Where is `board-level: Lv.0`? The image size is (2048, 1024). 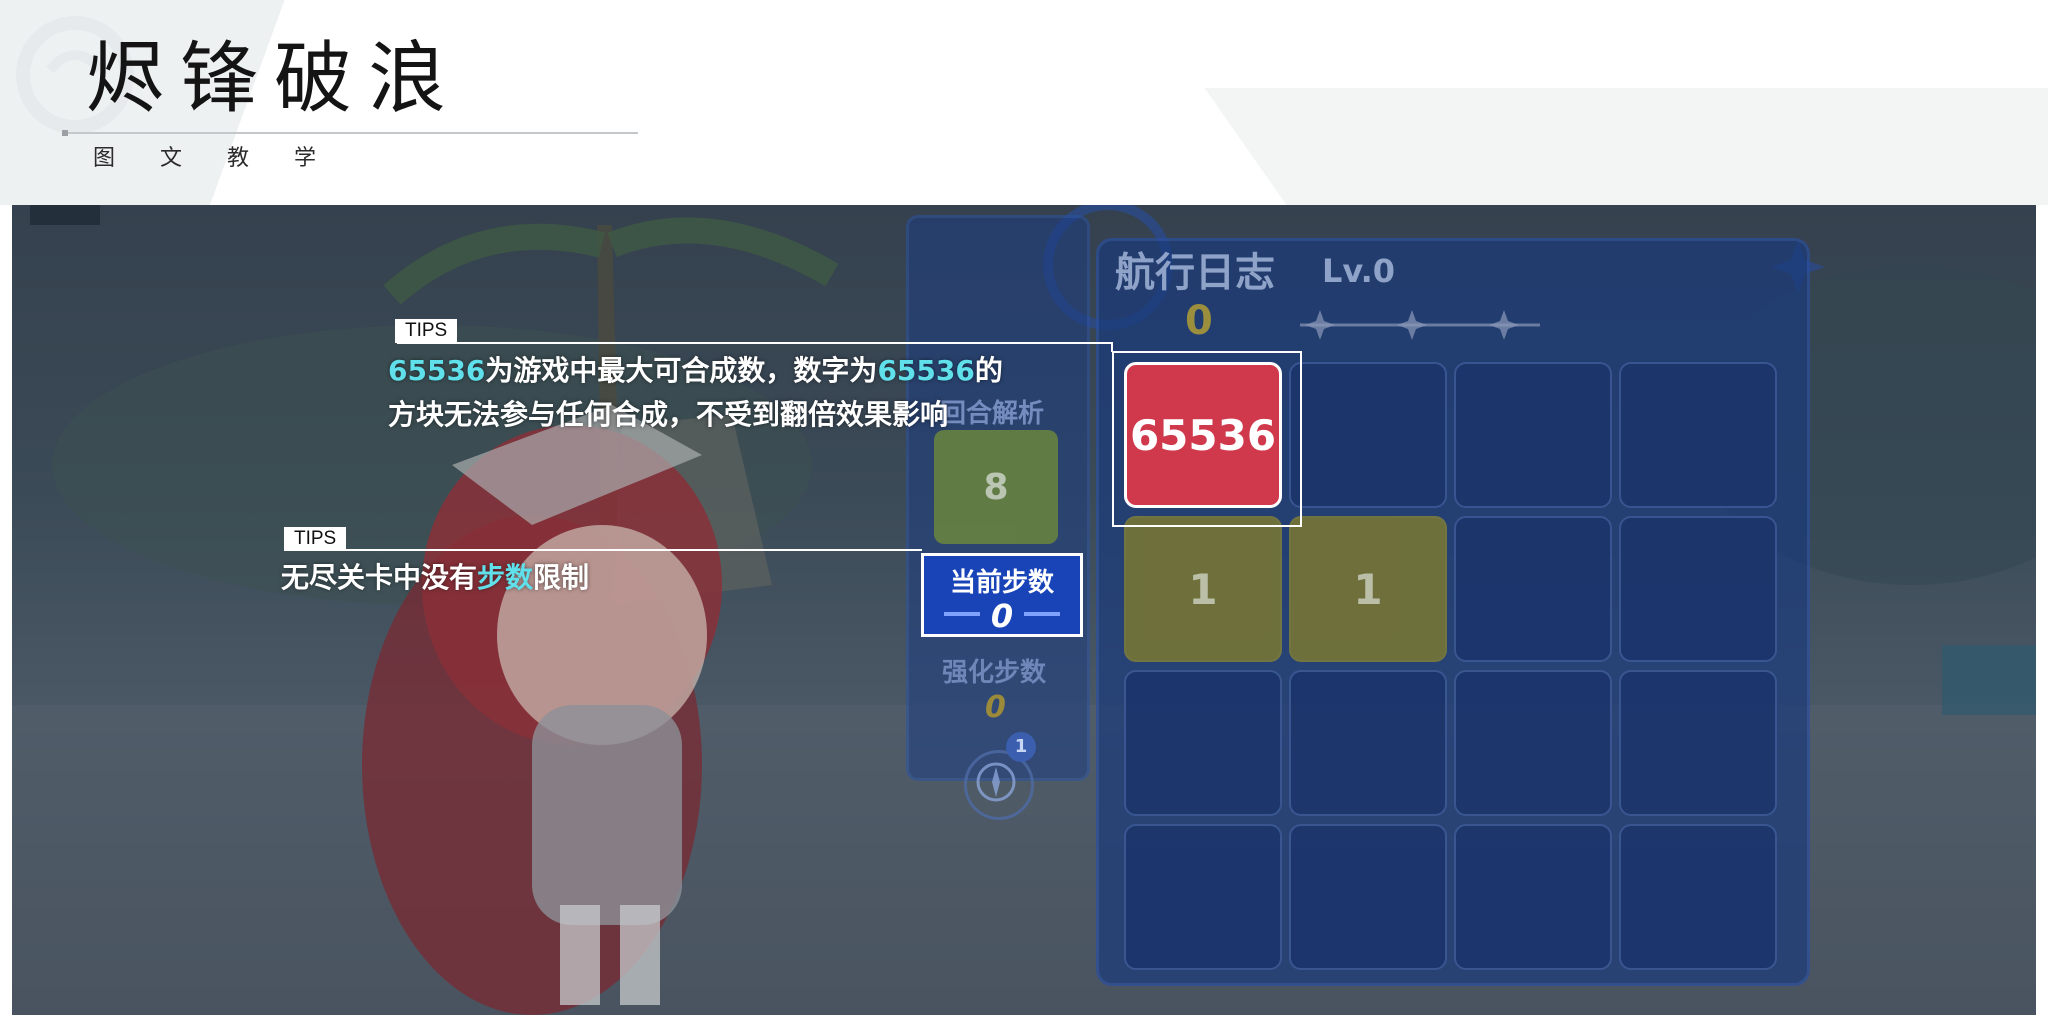
board-level: Lv.0 is located at coordinates (1359, 271).